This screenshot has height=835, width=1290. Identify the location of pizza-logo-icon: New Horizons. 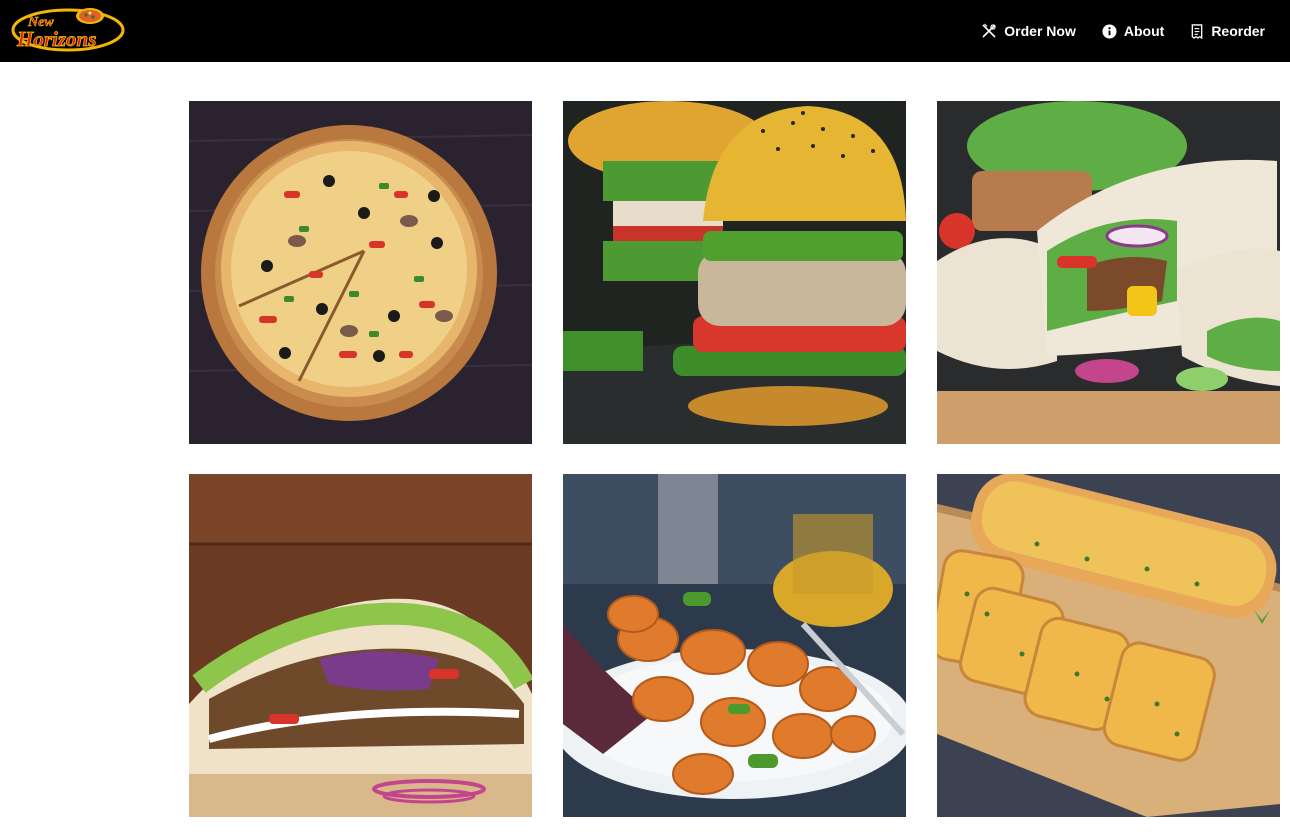
(68, 30).